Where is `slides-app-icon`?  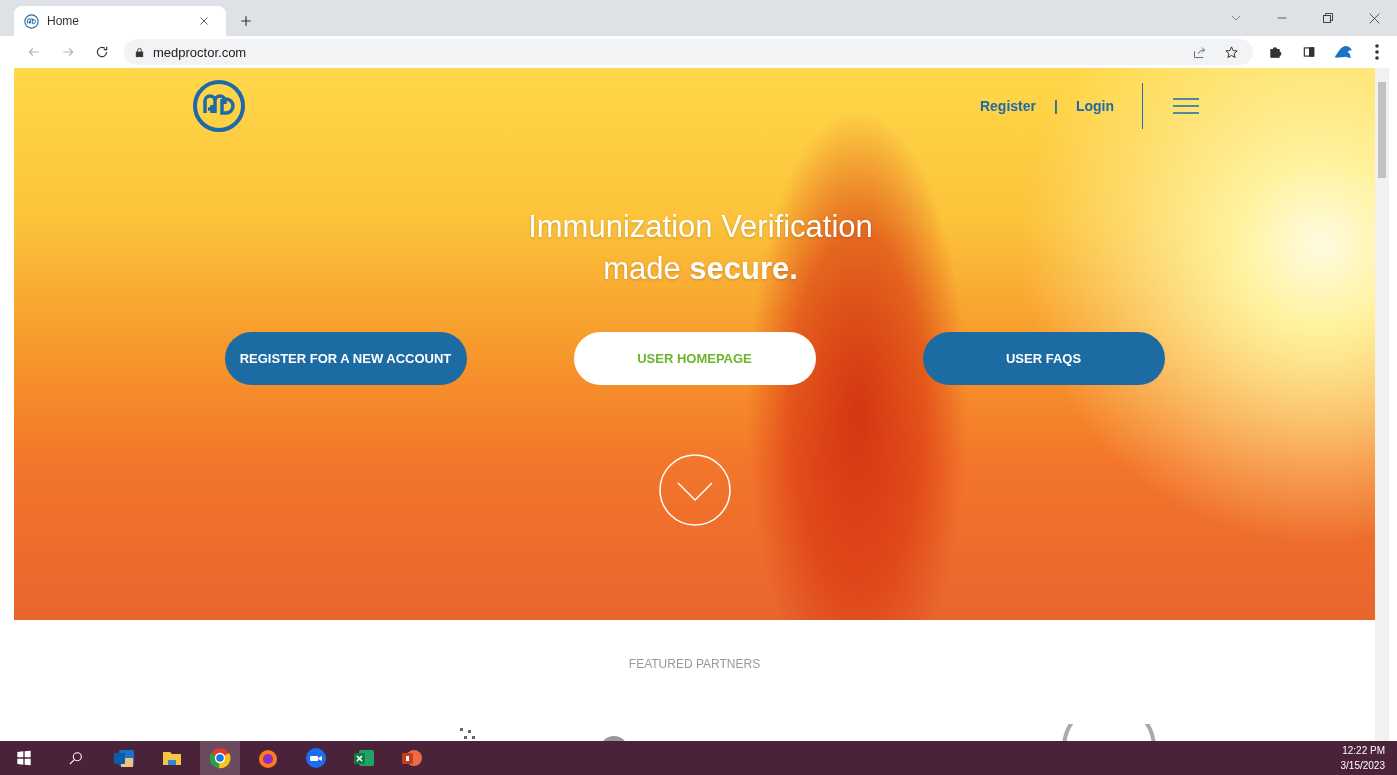 slides-app-icon is located at coordinates (412, 758).